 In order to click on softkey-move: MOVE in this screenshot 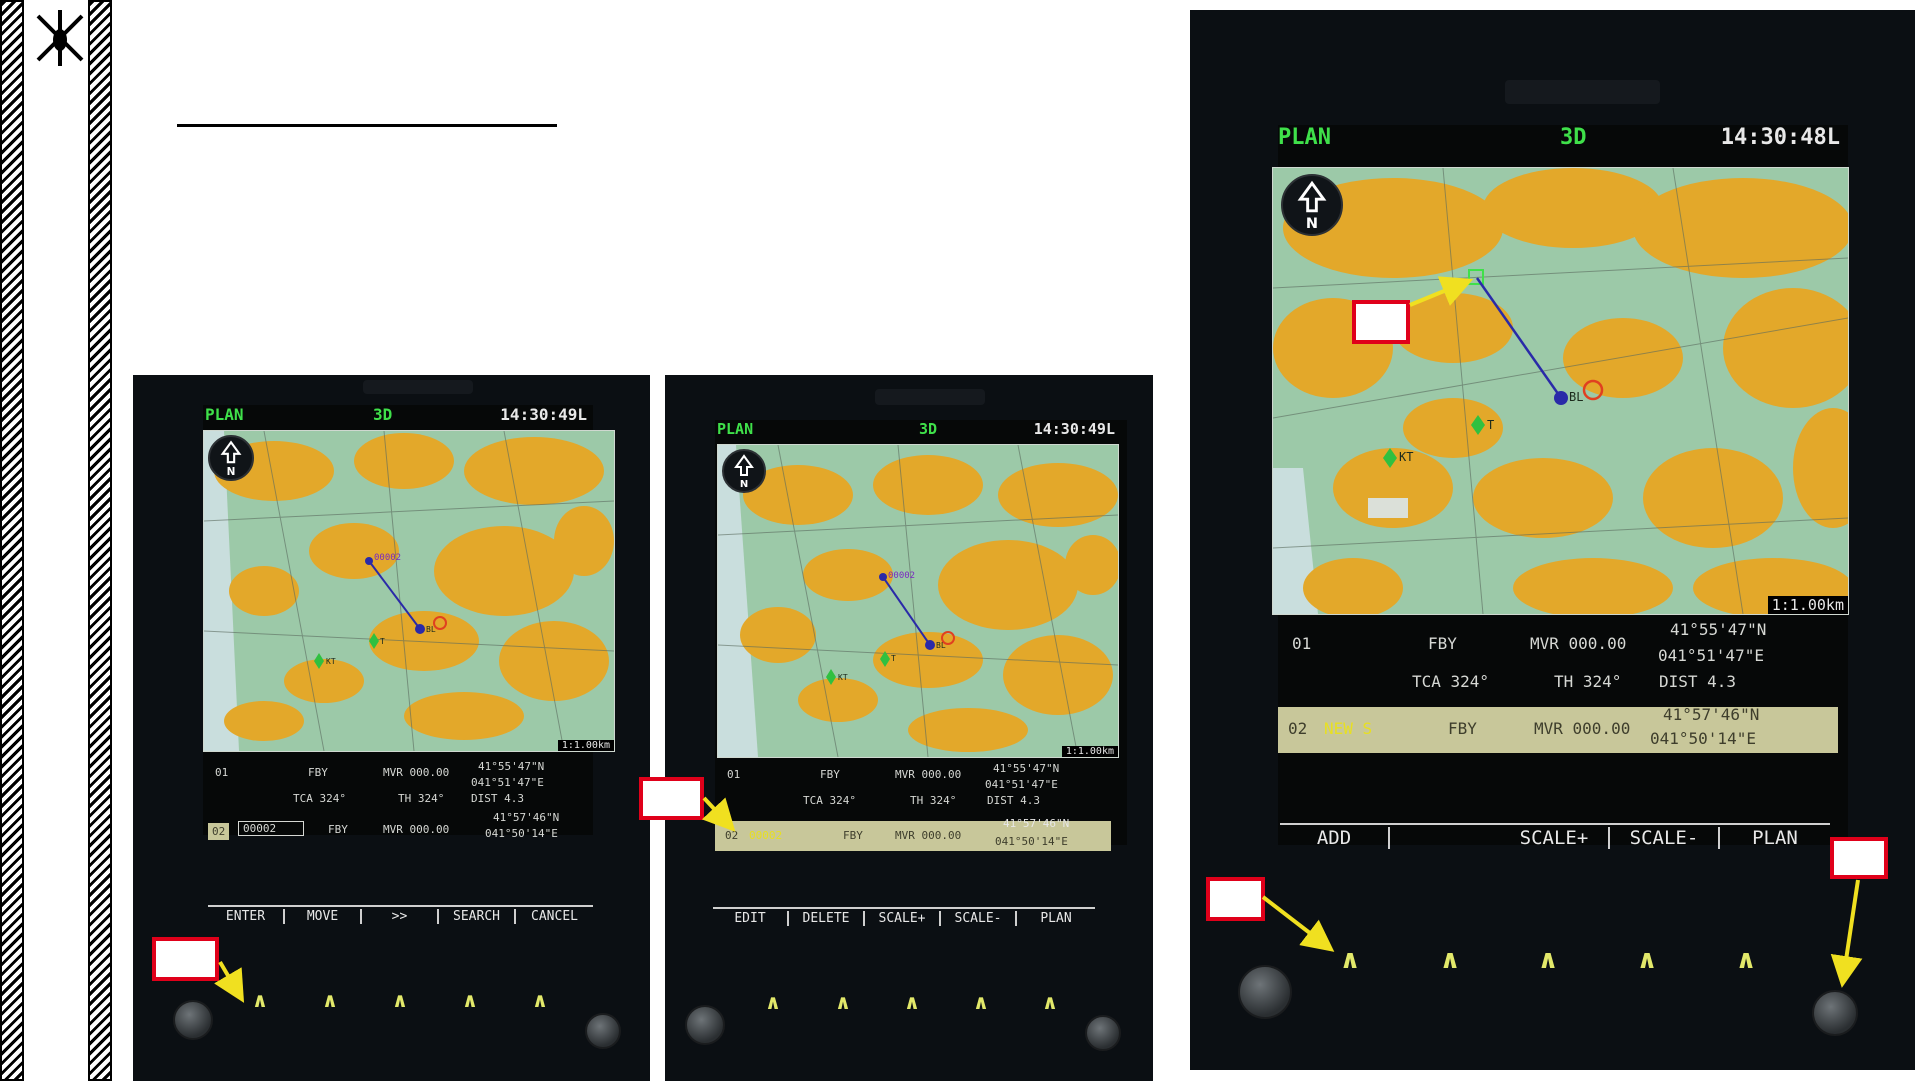, I will do `click(323, 916)`.